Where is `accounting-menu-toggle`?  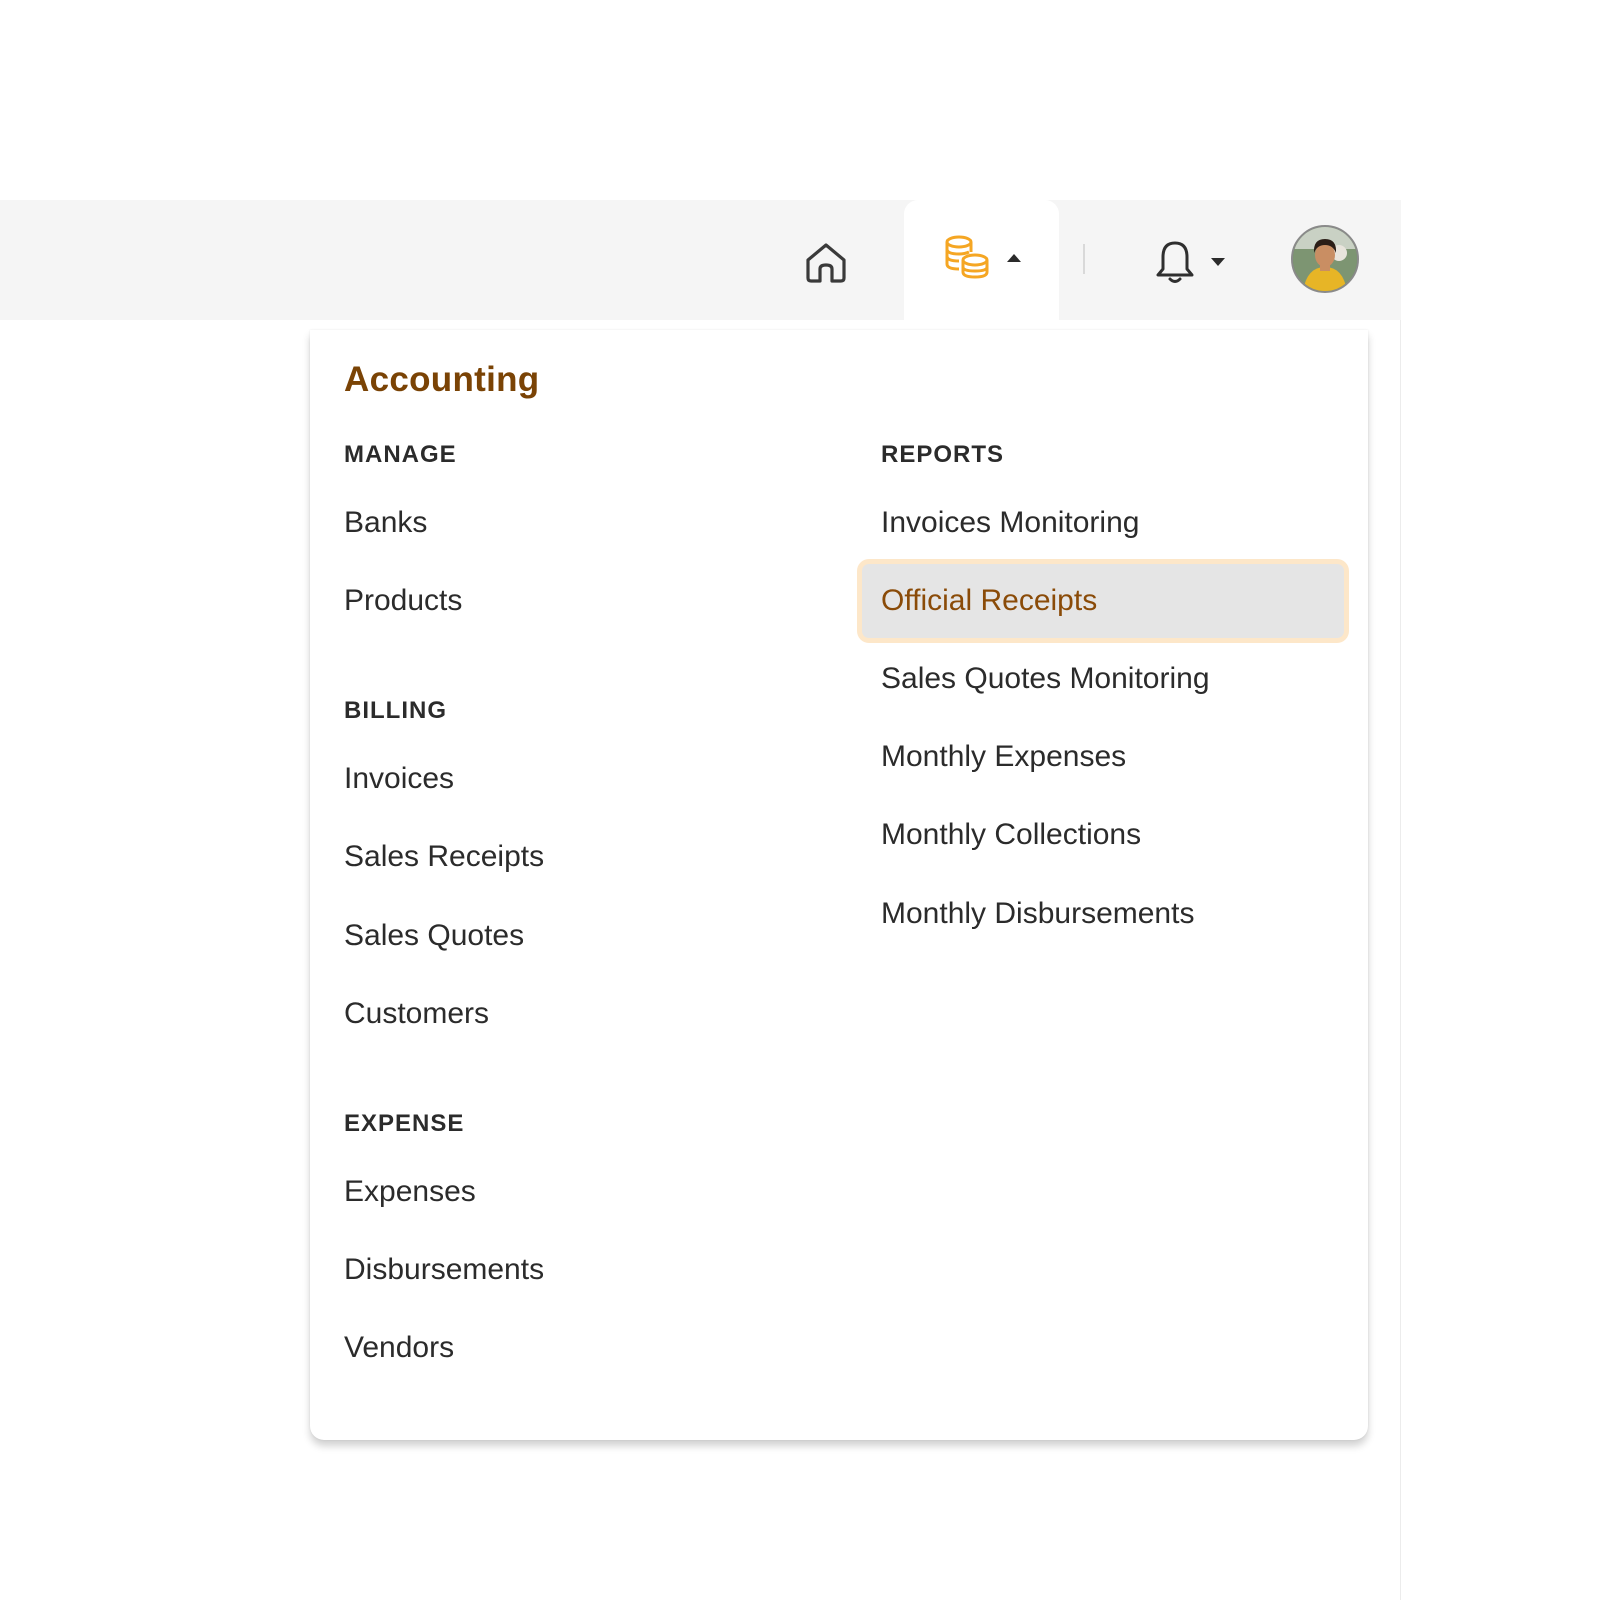
accounting-menu-toggle is located at coordinates (981, 267).